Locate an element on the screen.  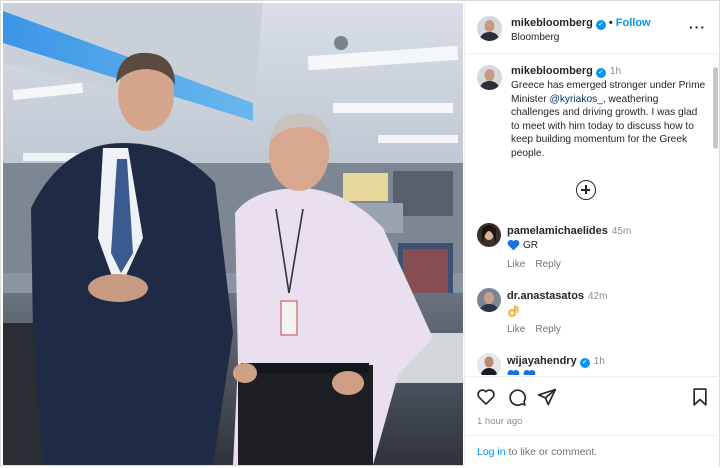
comment-time: 42m is located at coordinates (598, 296).